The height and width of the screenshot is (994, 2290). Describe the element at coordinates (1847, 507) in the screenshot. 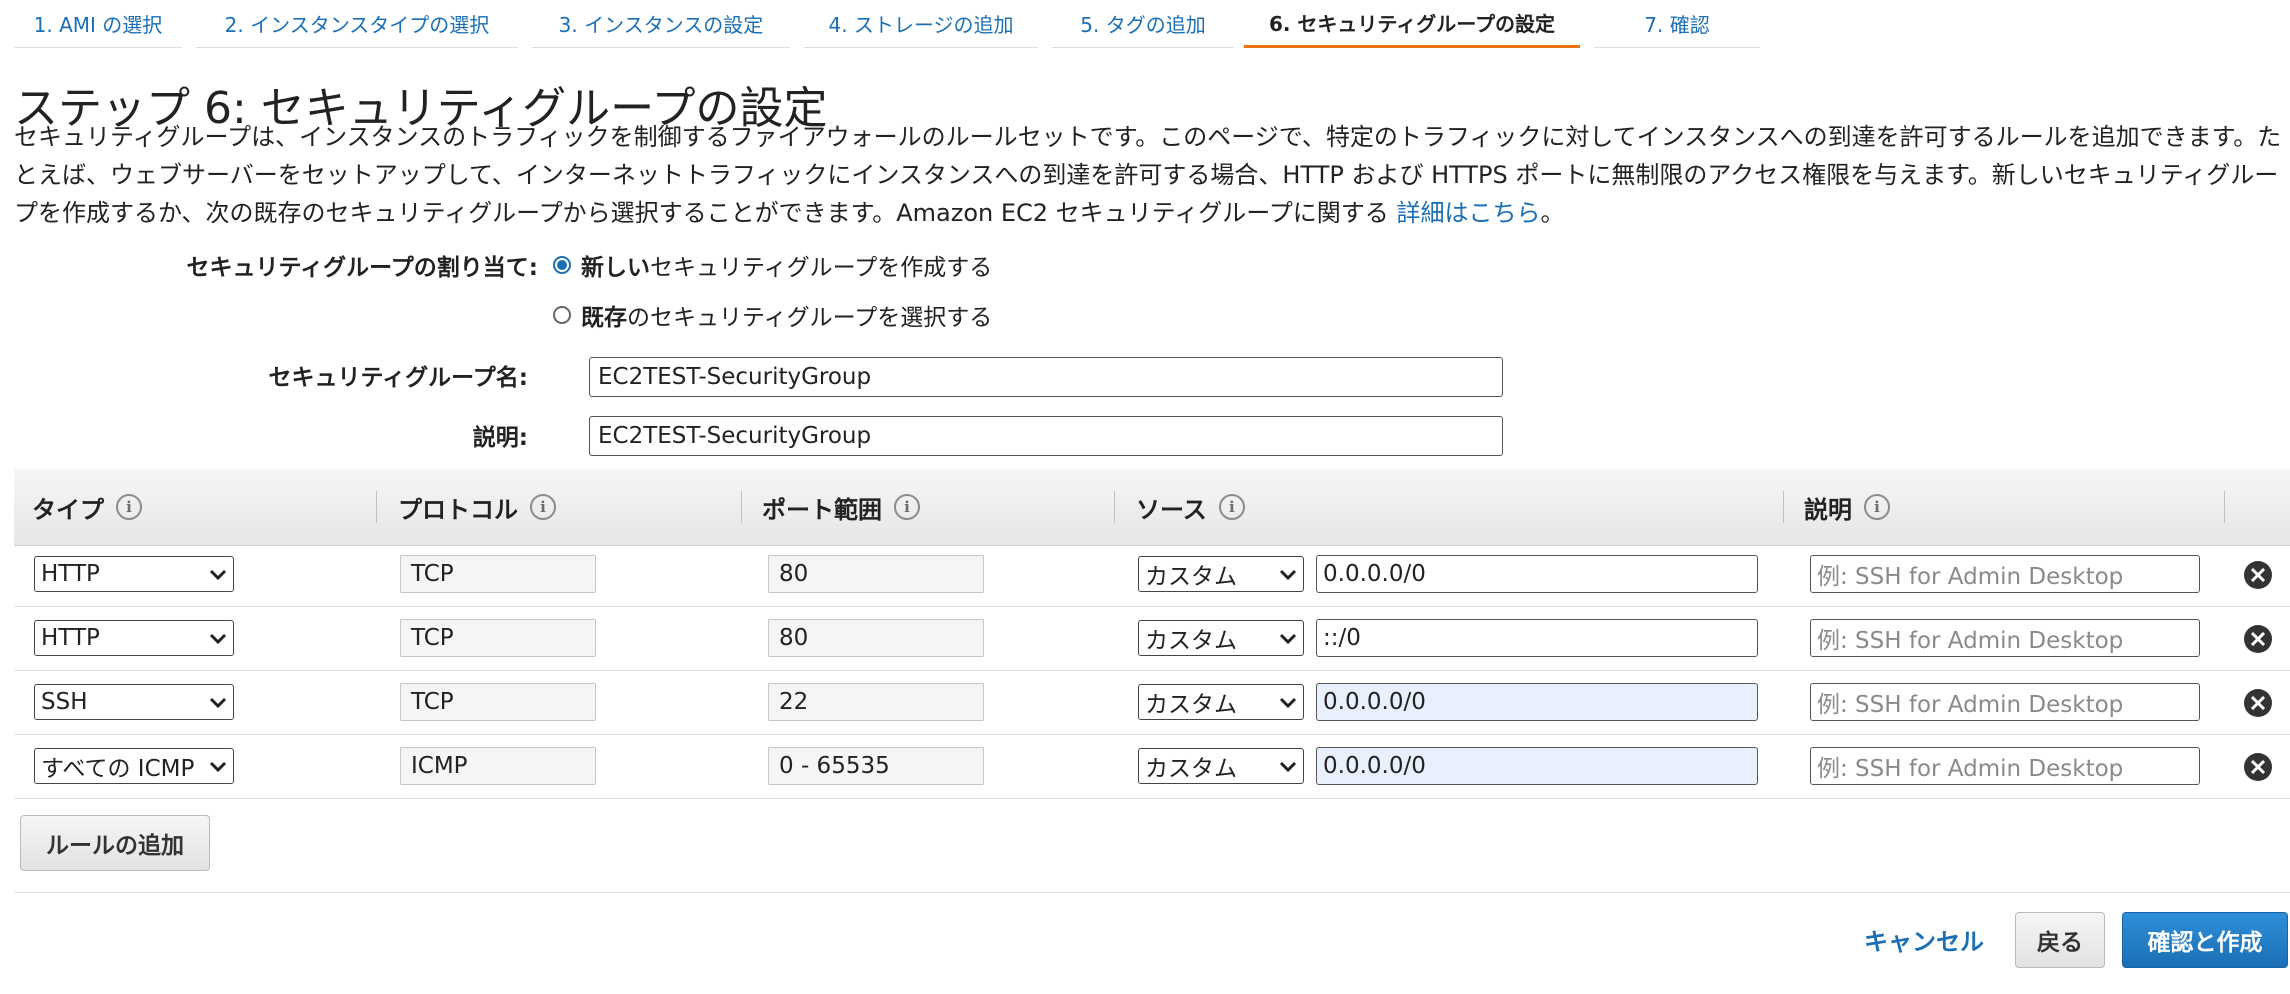

I see `header-description: 説明 i` at that location.